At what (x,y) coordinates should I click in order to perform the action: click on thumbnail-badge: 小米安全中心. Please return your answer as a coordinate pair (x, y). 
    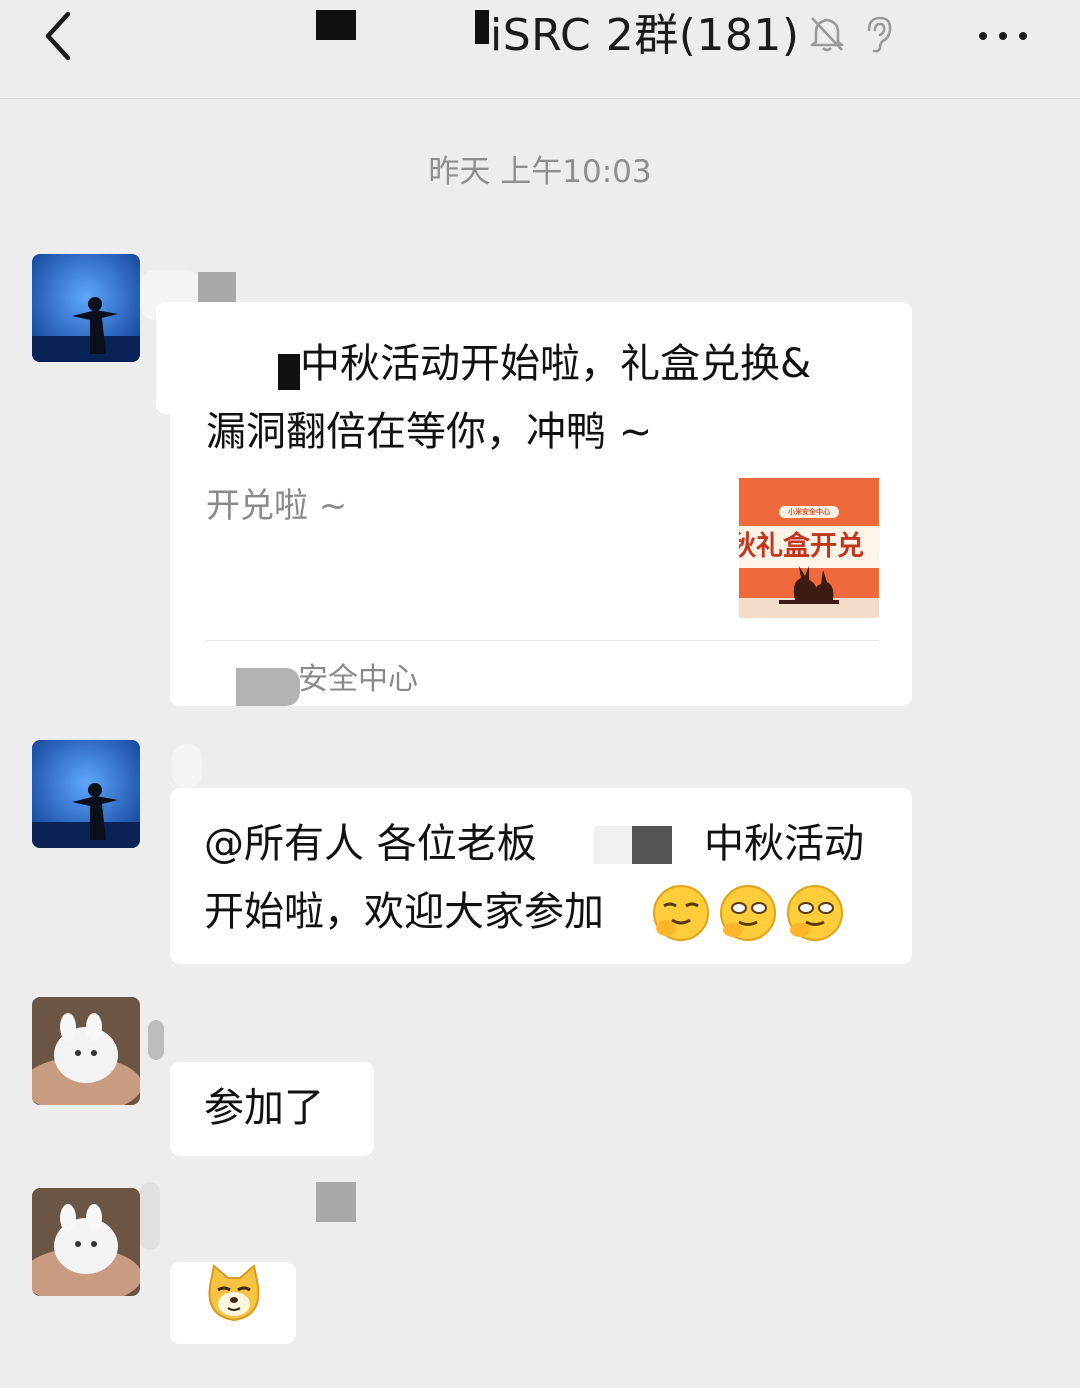
    Looking at the image, I should click on (809, 512).